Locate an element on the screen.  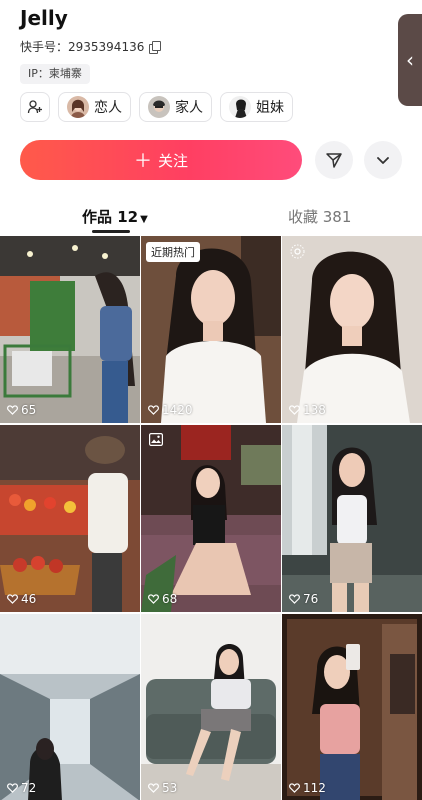
chip-label: 姐妹 is located at coordinates (270, 108).